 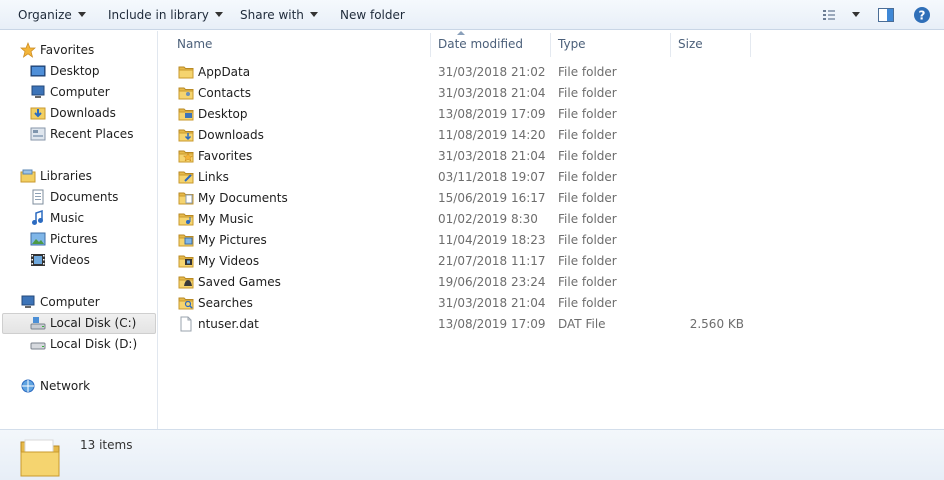 I want to click on table-row: Contacts 31/03/2018 21:04 File folder, so click(x=551, y=93).